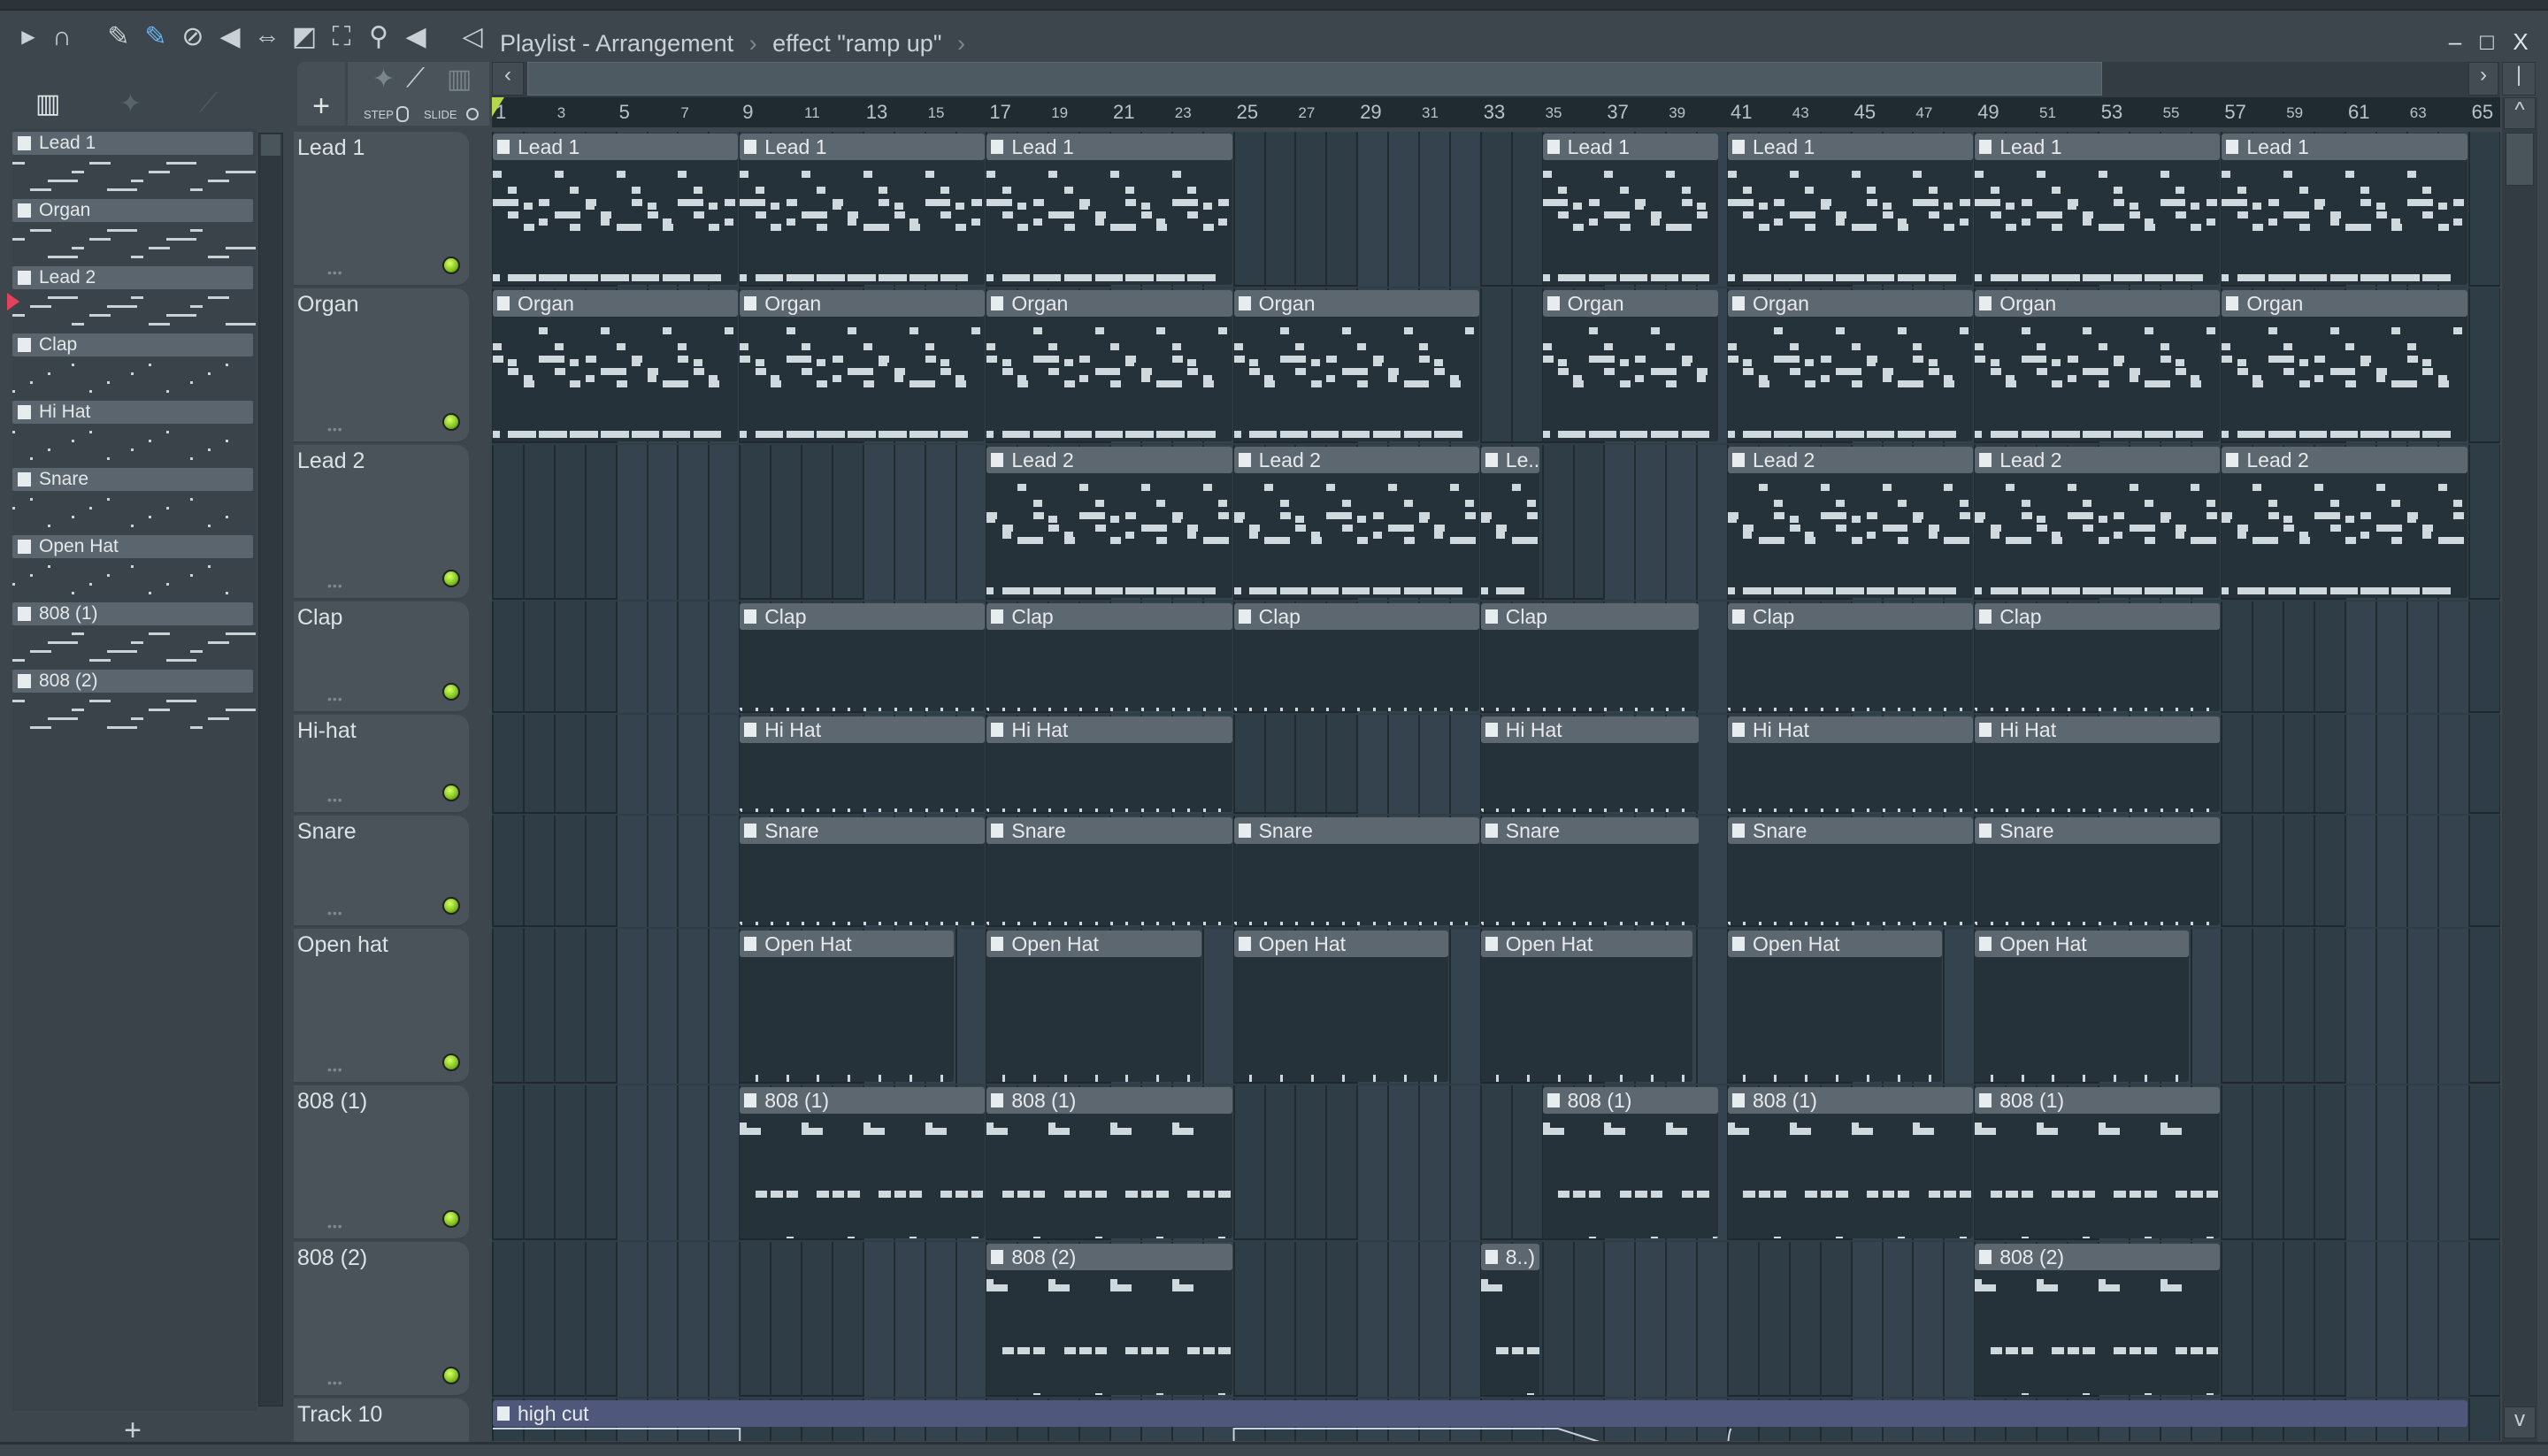 This screenshot has height=1456, width=2548. What do you see at coordinates (132, 344) in the screenshot?
I see `pattern-header: Clap` at bounding box center [132, 344].